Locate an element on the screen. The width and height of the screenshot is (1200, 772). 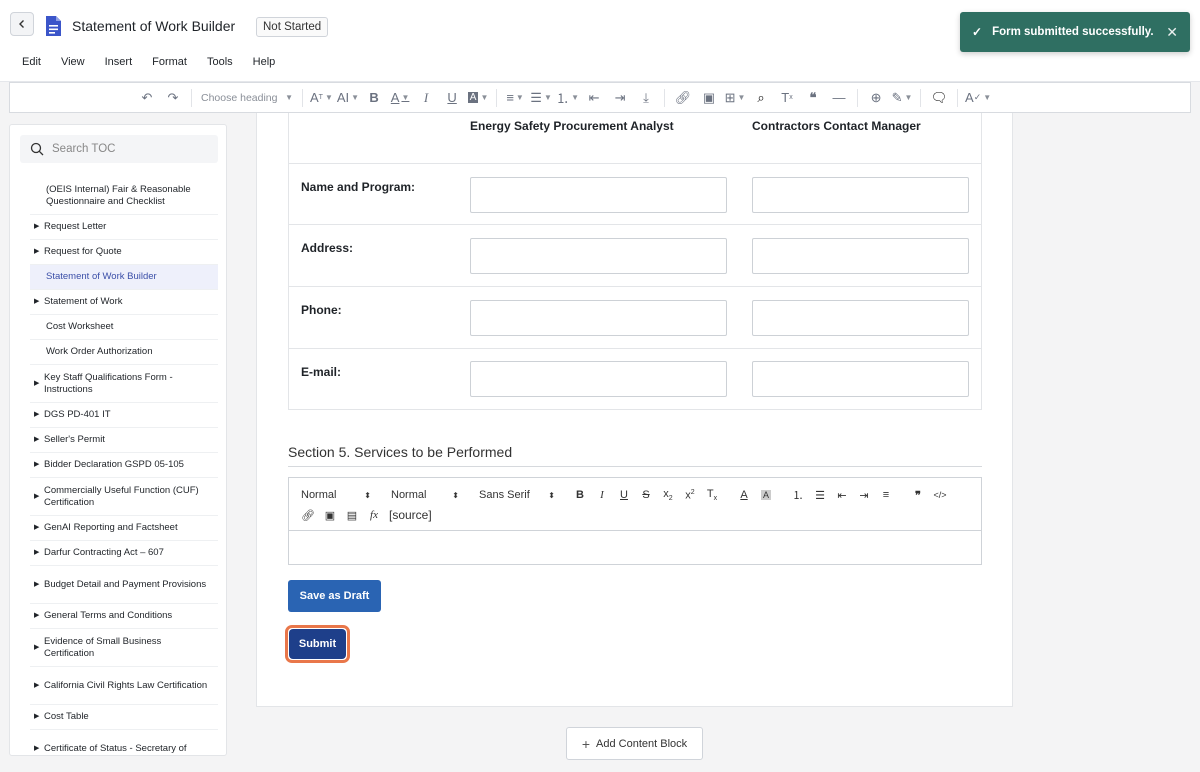
heading-select: Choose heading ▼ is located at coordinates (247, 98).